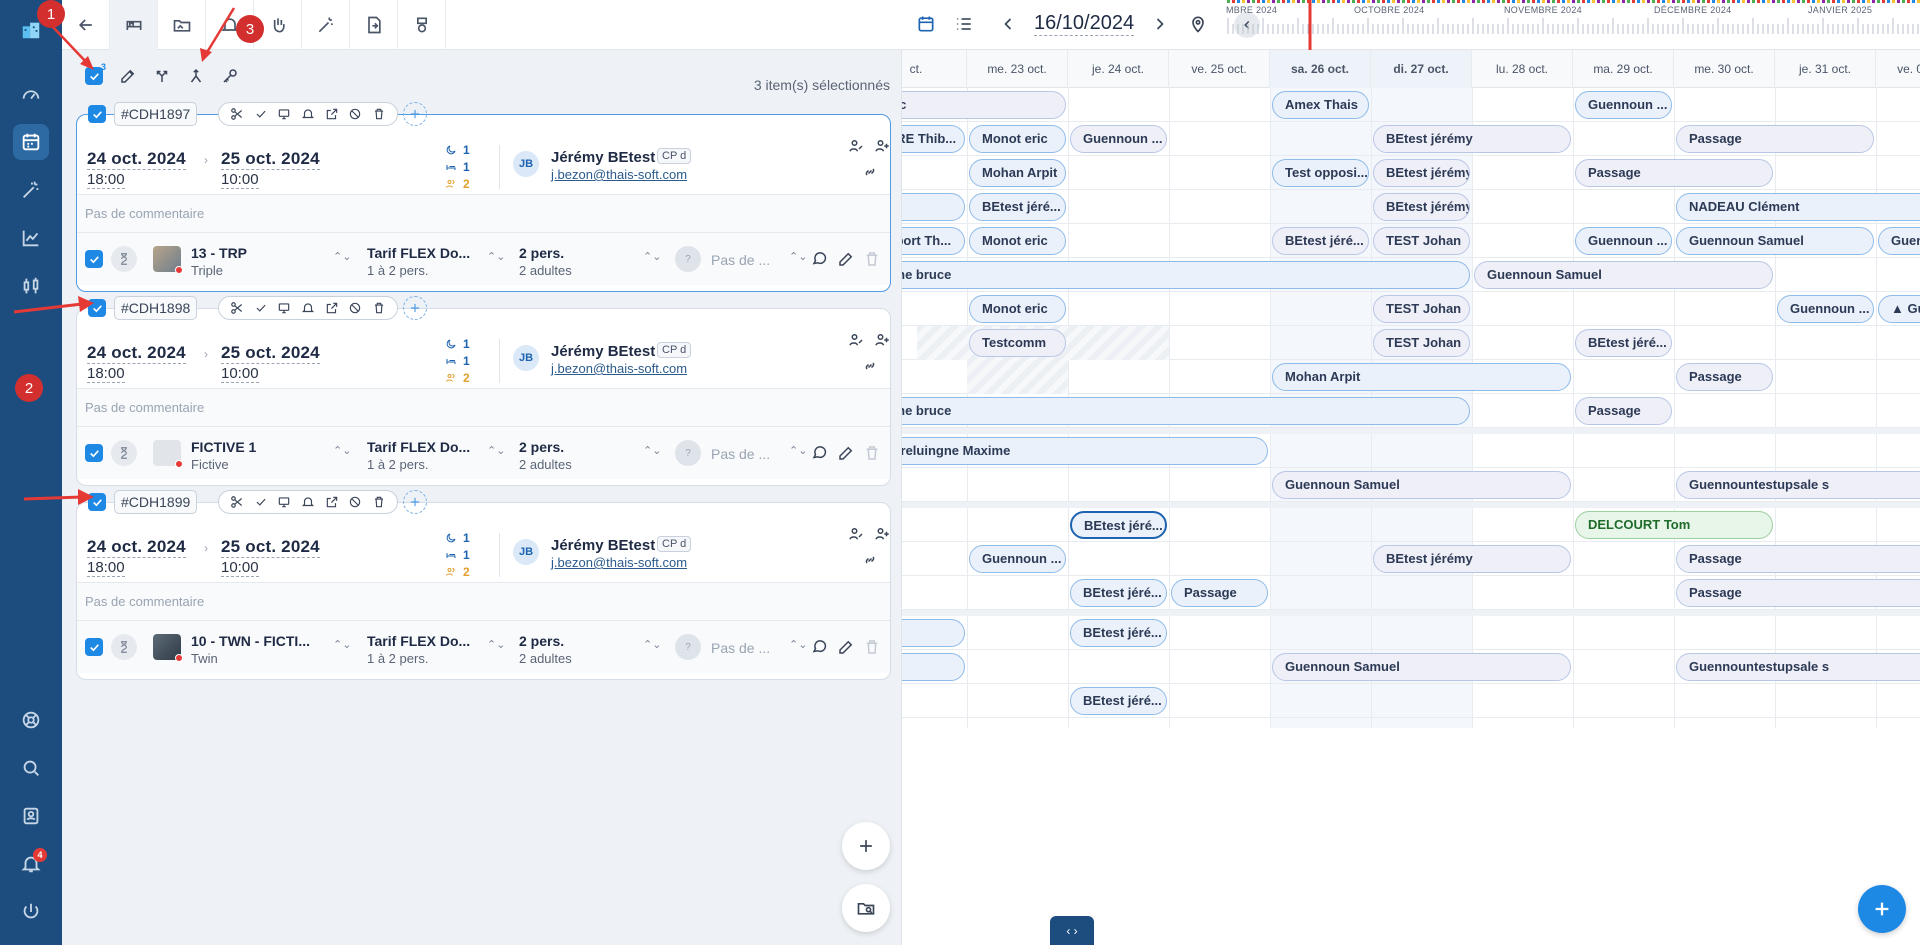 The height and width of the screenshot is (945, 1920). What do you see at coordinates (156, 502) in the screenshot?
I see `booking-id: #CDH1899` at bounding box center [156, 502].